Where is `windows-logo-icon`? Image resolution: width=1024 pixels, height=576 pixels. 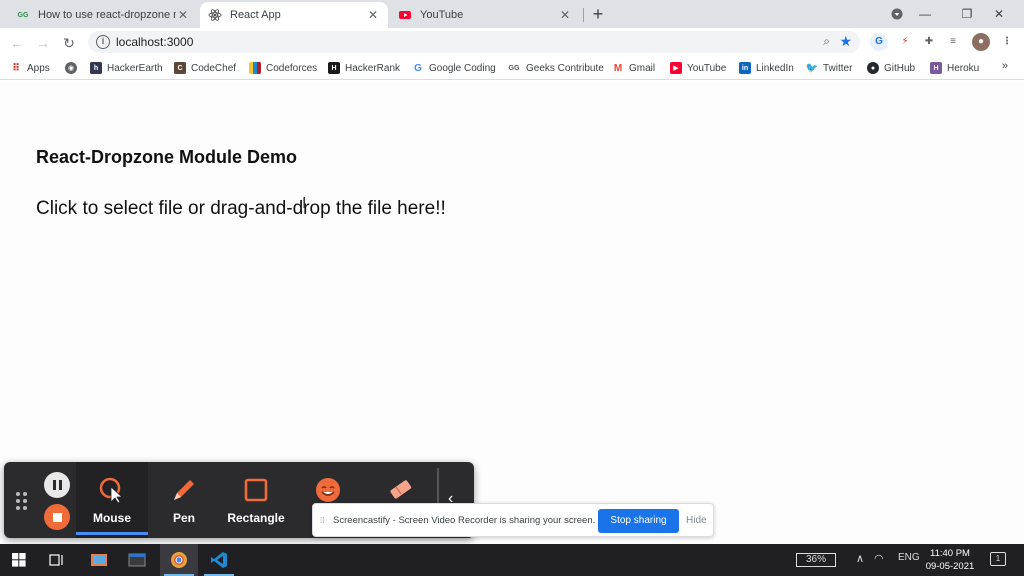
windows-logo-icon is located at coordinates (19, 560).